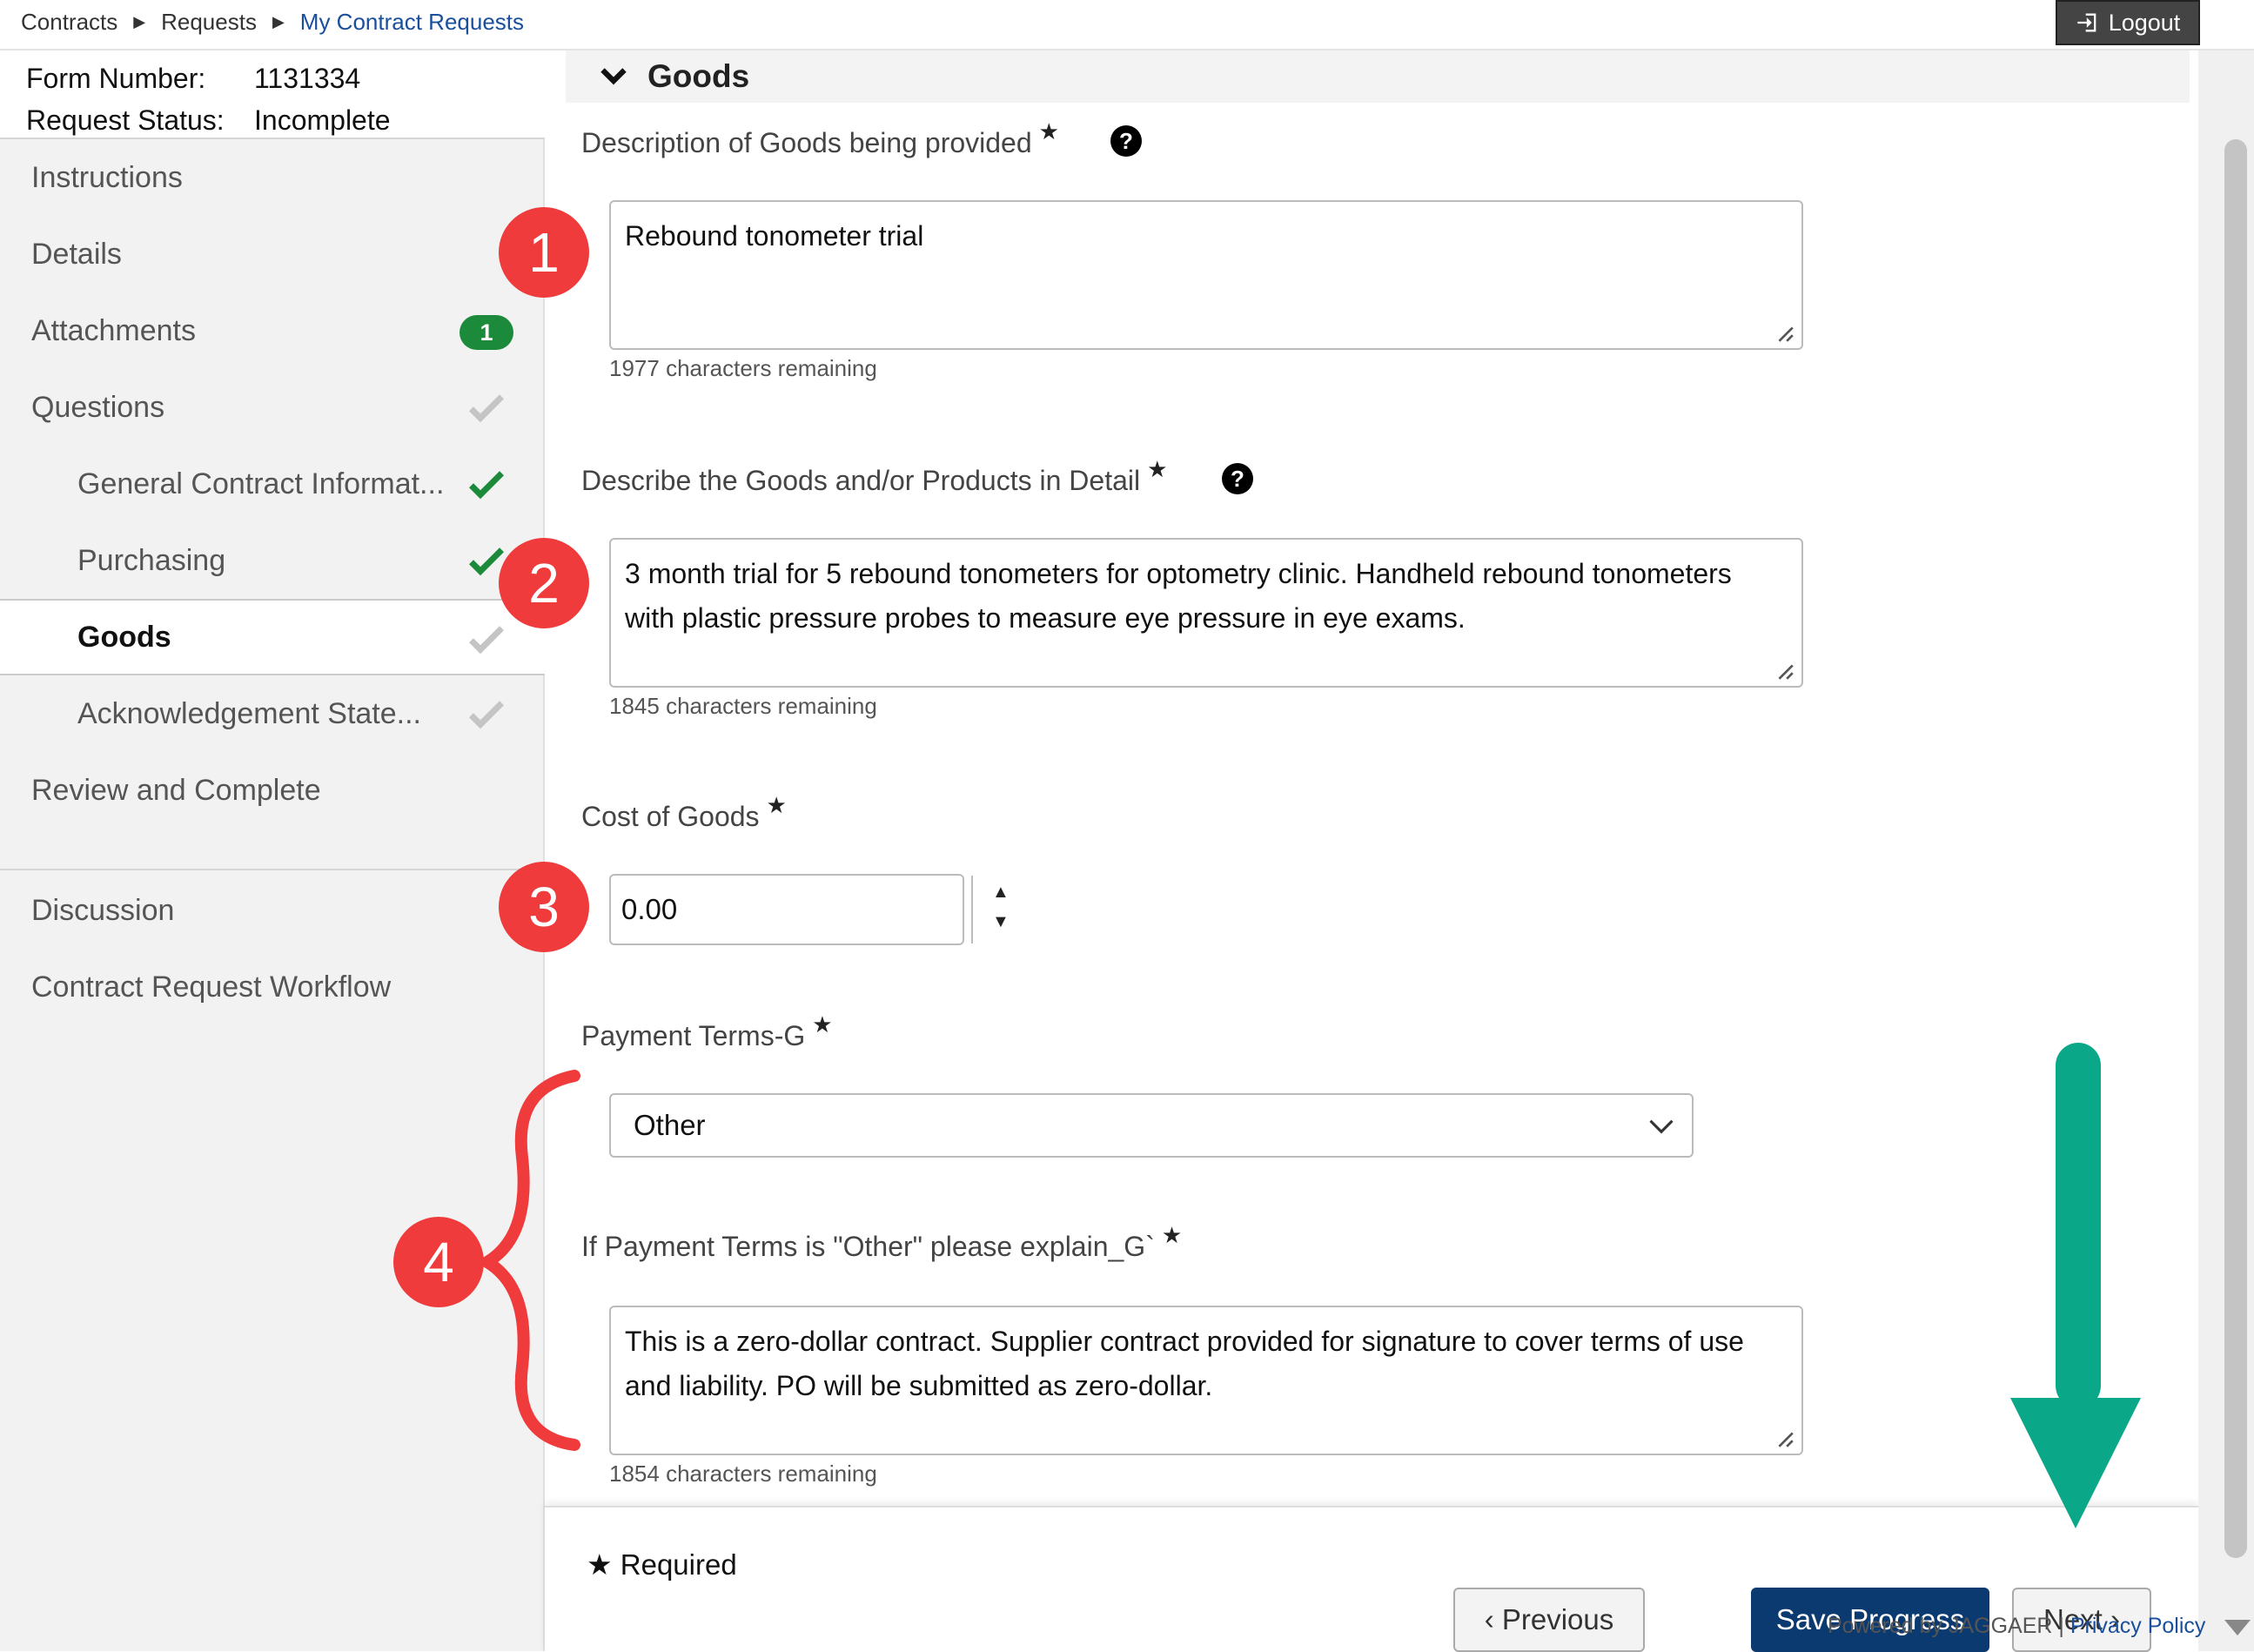 The image size is (2254, 1652). Describe the element at coordinates (679, 1565) in the screenshot. I see `required-note-text: Required` at that location.